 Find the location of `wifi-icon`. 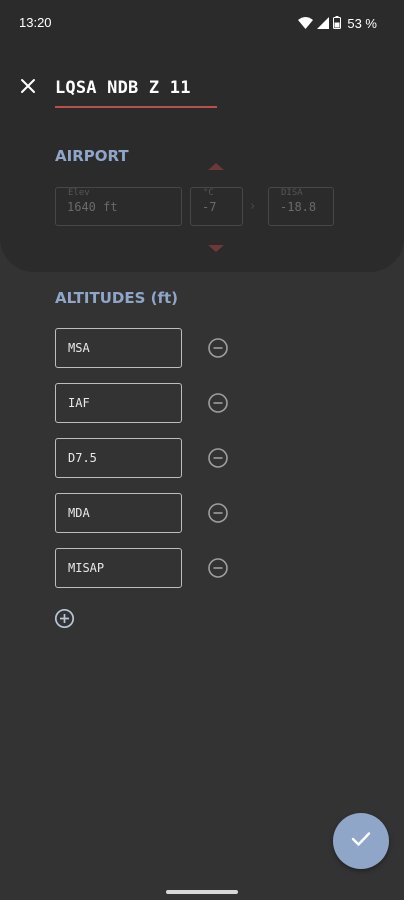

wifi-icon is located at coordinates (306, 23).